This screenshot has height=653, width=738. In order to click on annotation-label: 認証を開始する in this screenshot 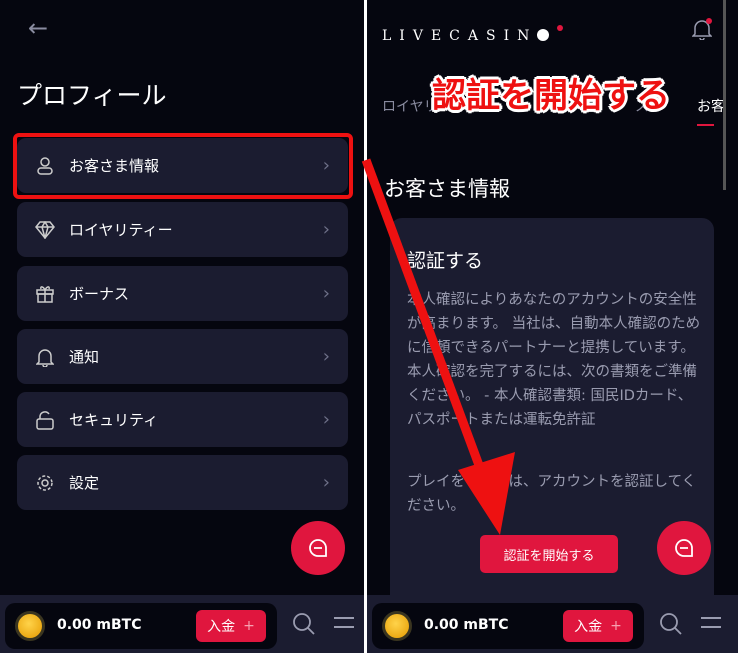, I will do `click(551, 96)`.